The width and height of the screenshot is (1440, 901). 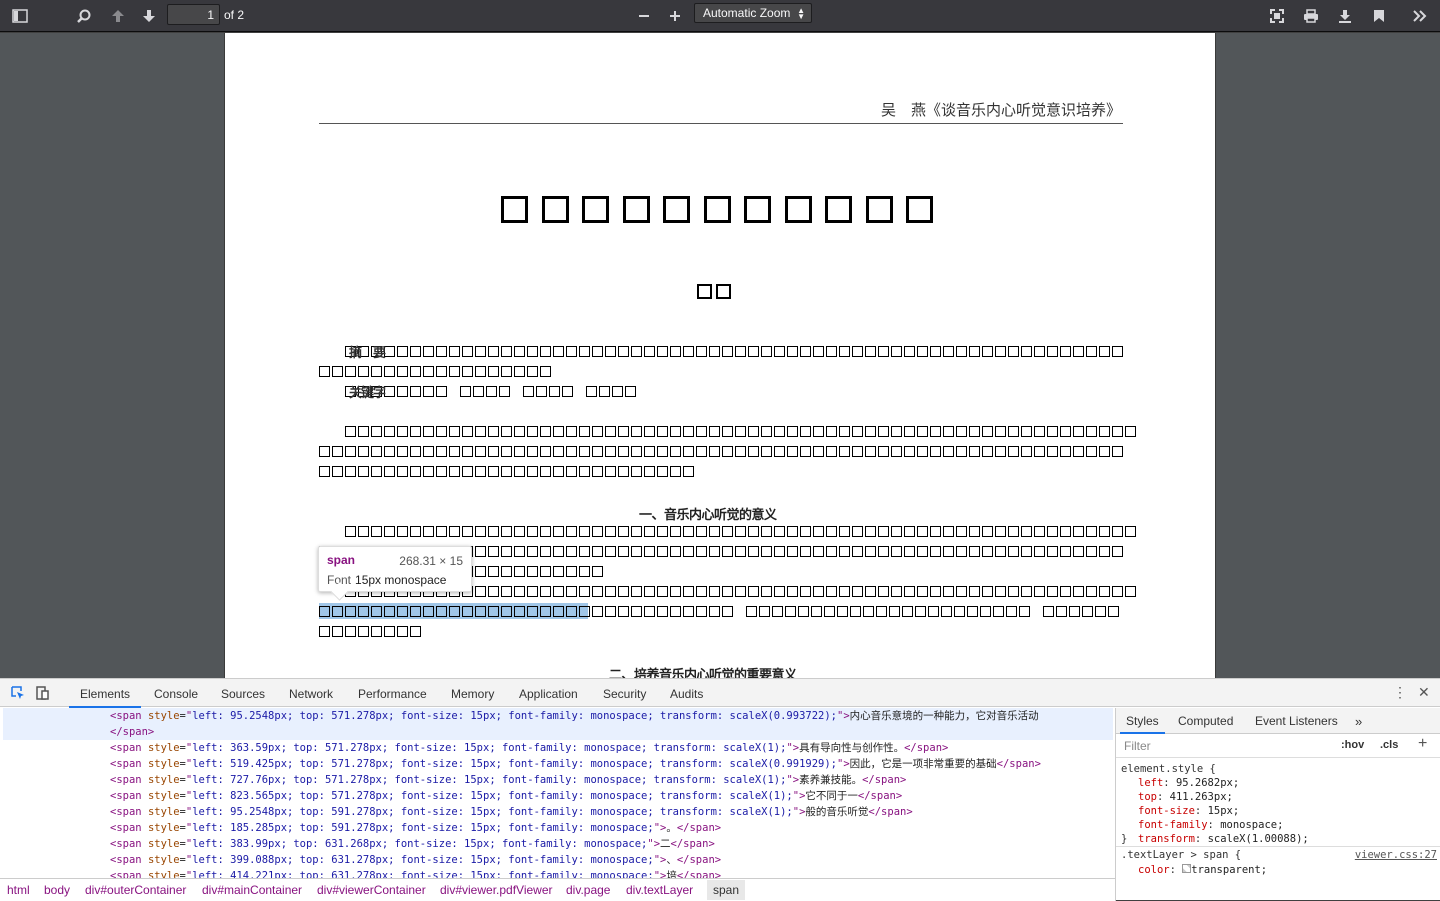 What do you see at coordinates (1358, 721) in the screenshot?
I see `more-tabs-icon: »` at bounding box center [1358, 721].